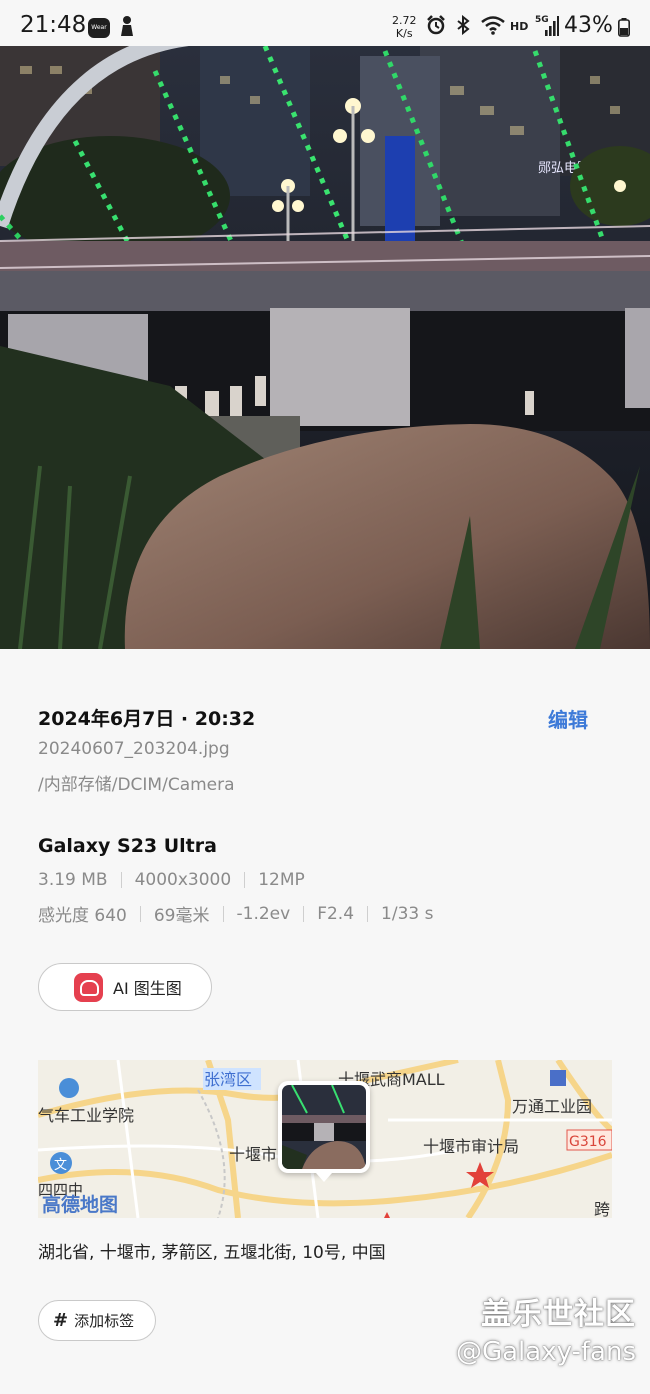  I want to click on pin-thumbnail, so click(324, 1127).